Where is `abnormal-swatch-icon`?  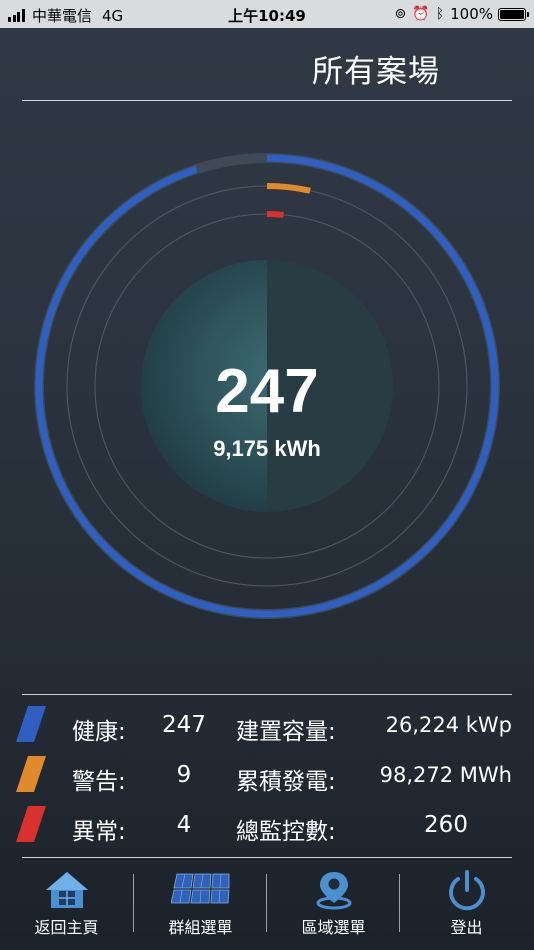 abnormal-swatch-icon is located at coordinates (31, 824).